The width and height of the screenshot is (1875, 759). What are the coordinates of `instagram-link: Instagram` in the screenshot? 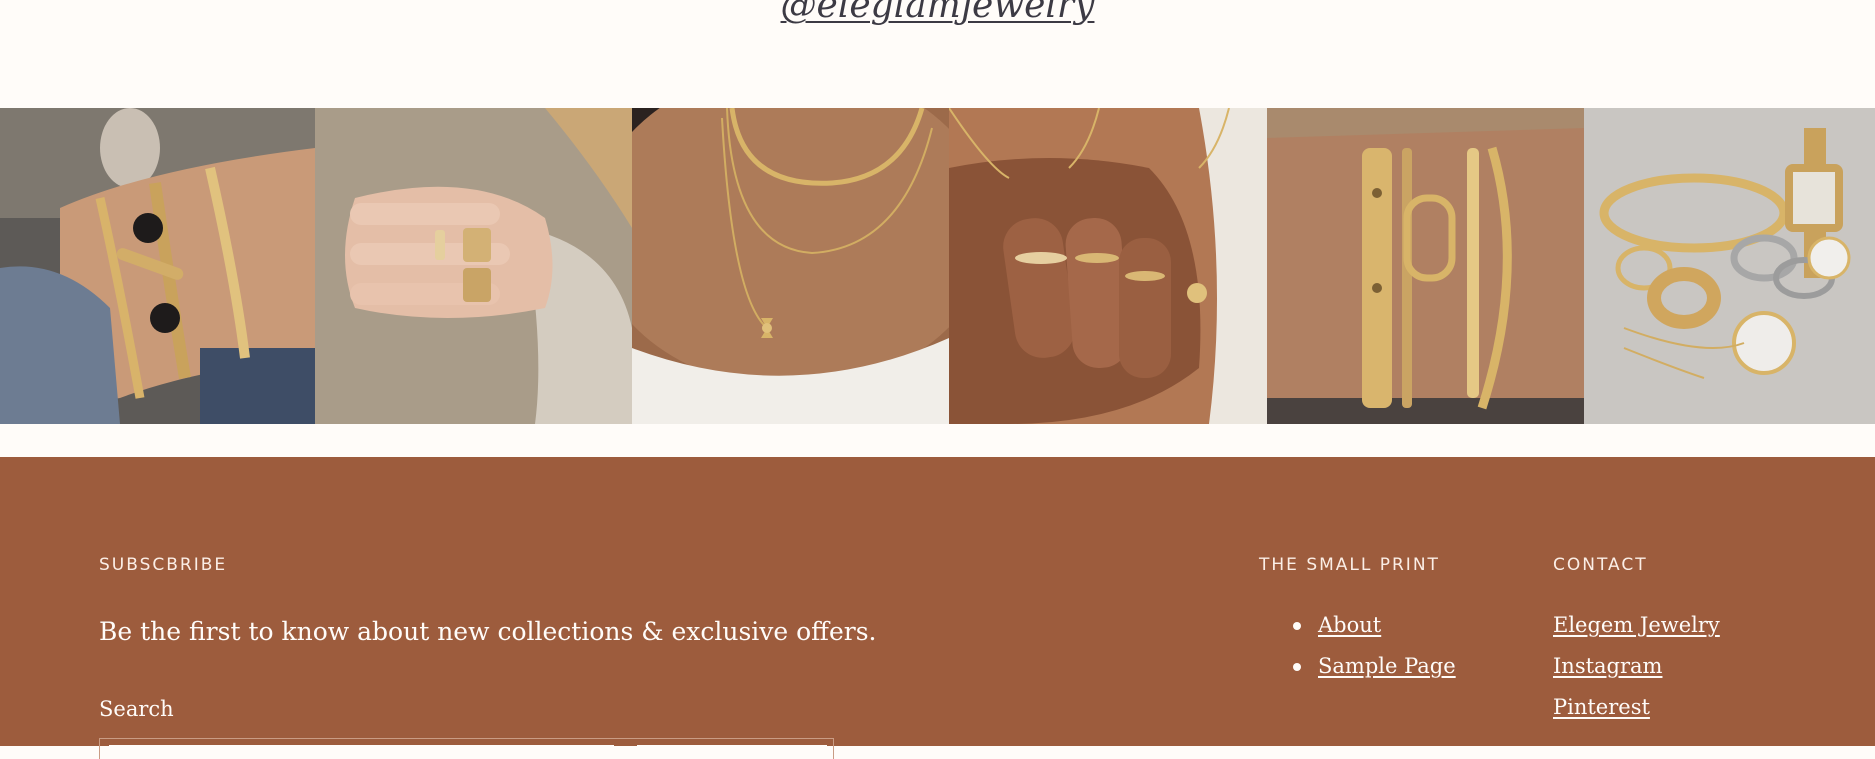 It's located at (1607, 666).